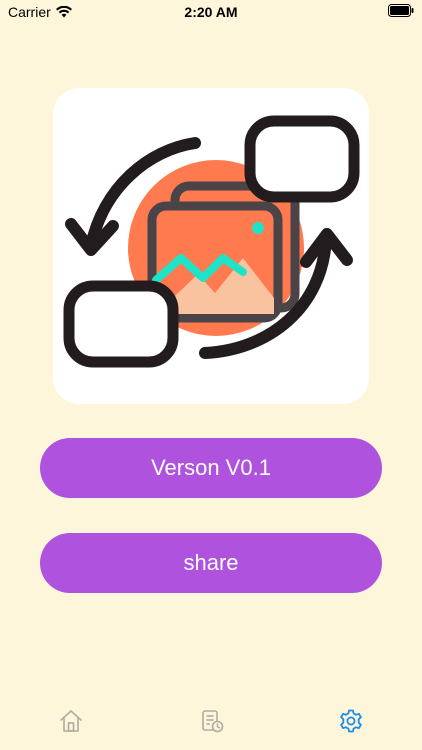 The height and width of the screenshot is (750, 422). I want to click on tab-home, so click(71, 721).